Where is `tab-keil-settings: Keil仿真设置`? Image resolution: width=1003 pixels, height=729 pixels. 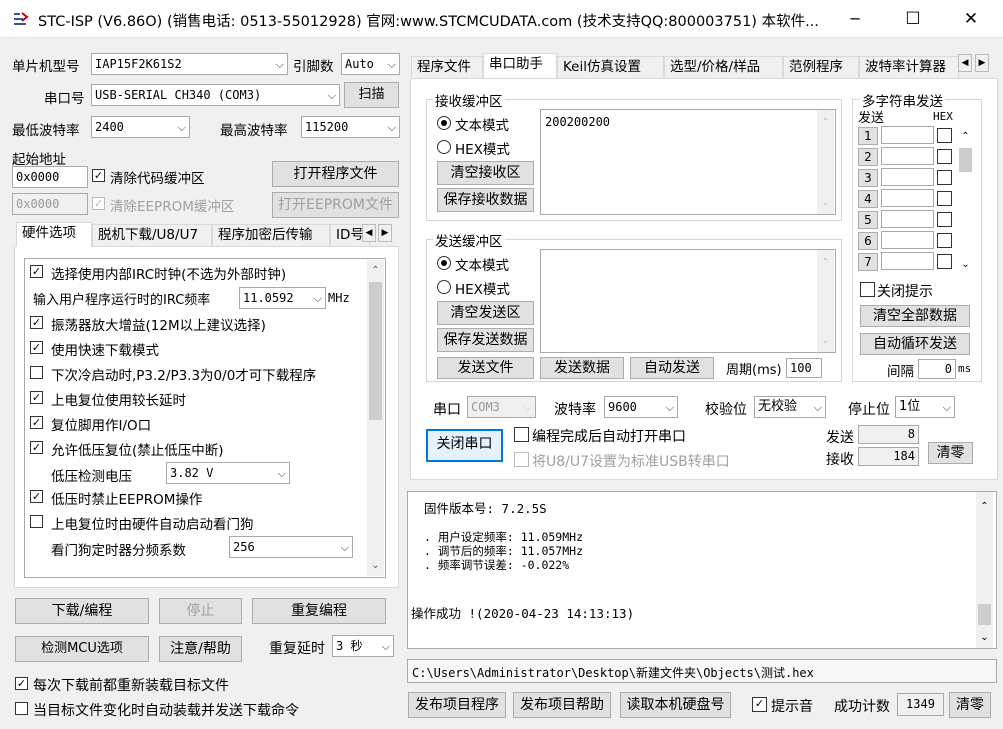
tab-keil-settings: Keil仿真设置 is located at coordinates (610, 67).